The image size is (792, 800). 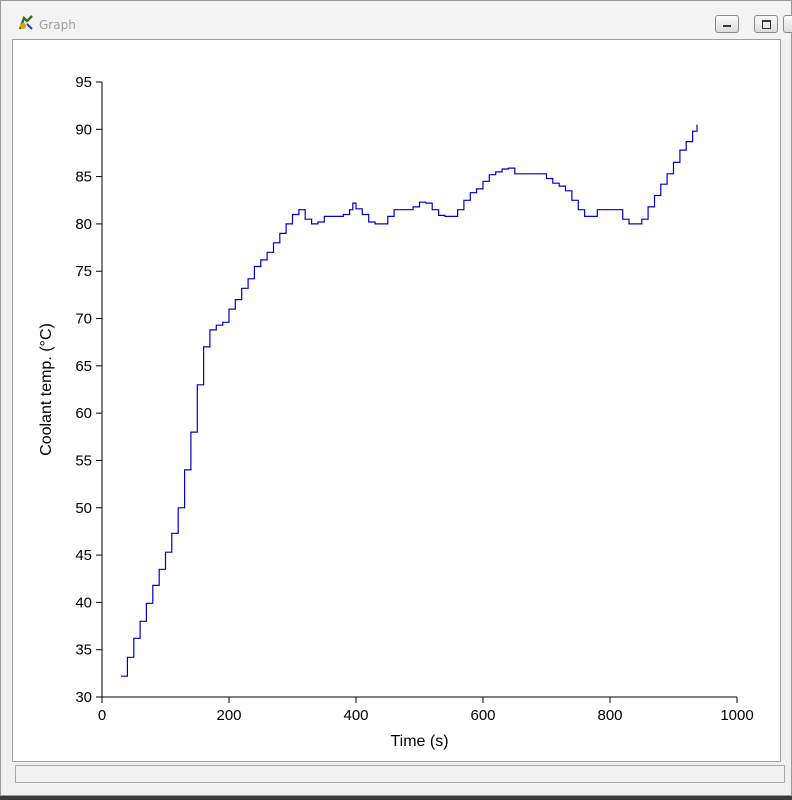 I want to click on y-tick-label: 30, so click(x=83, y=697).